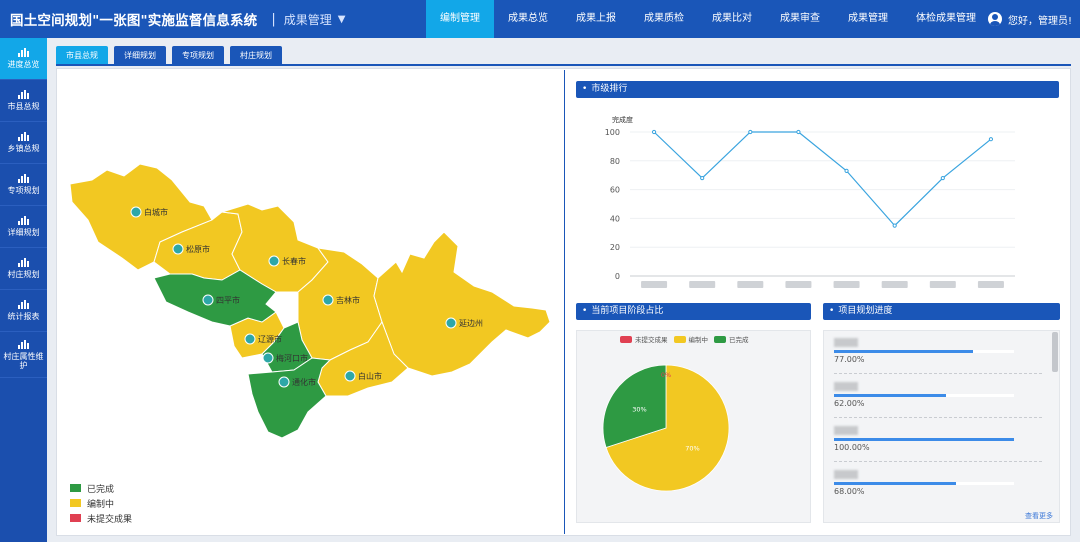  Describe the element at coordinates (946, 19) in the screenshot. I see `nav-item-tijian: 体检成果管理` at that location.